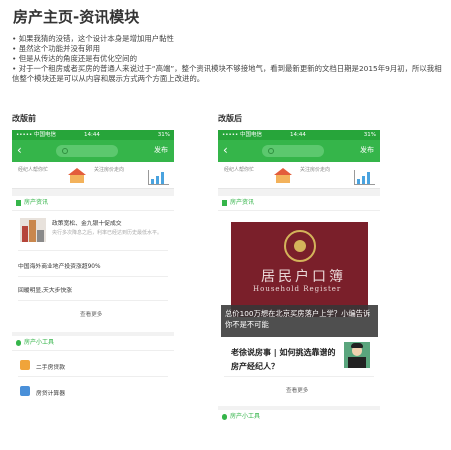  Describe the element at coordinates (33, 230) in the screenshot. I see `buildings-thumbnail` at that location.